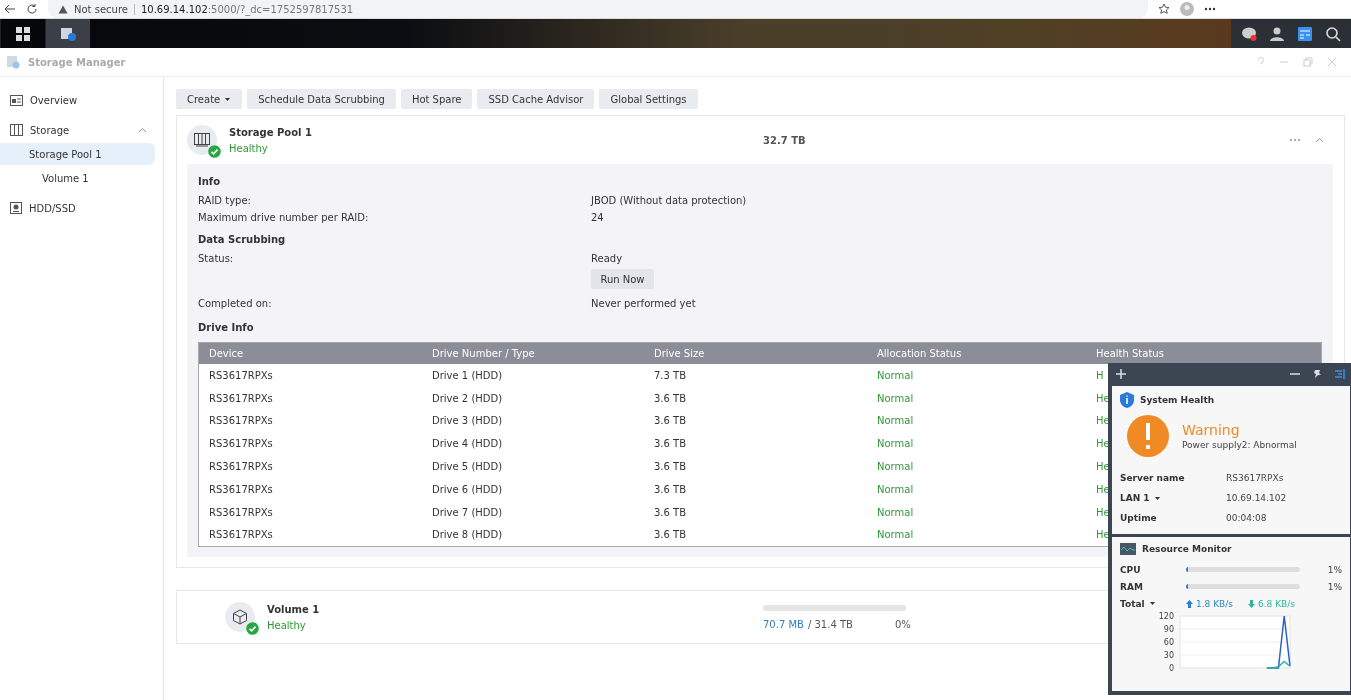  I want to click on pool-status: Healthy, so click(249, 148).